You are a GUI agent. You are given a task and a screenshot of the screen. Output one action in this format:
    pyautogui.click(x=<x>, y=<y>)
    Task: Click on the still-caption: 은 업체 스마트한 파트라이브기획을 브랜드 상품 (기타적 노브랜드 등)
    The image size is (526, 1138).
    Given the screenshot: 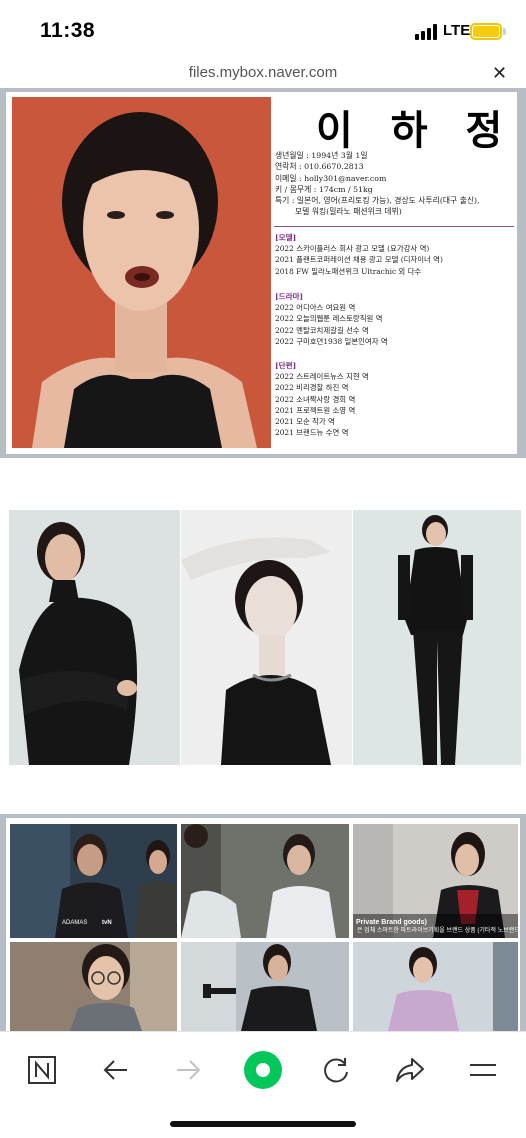 What is the action you would take?
    pyautogui.click(x=437, y=931)
    